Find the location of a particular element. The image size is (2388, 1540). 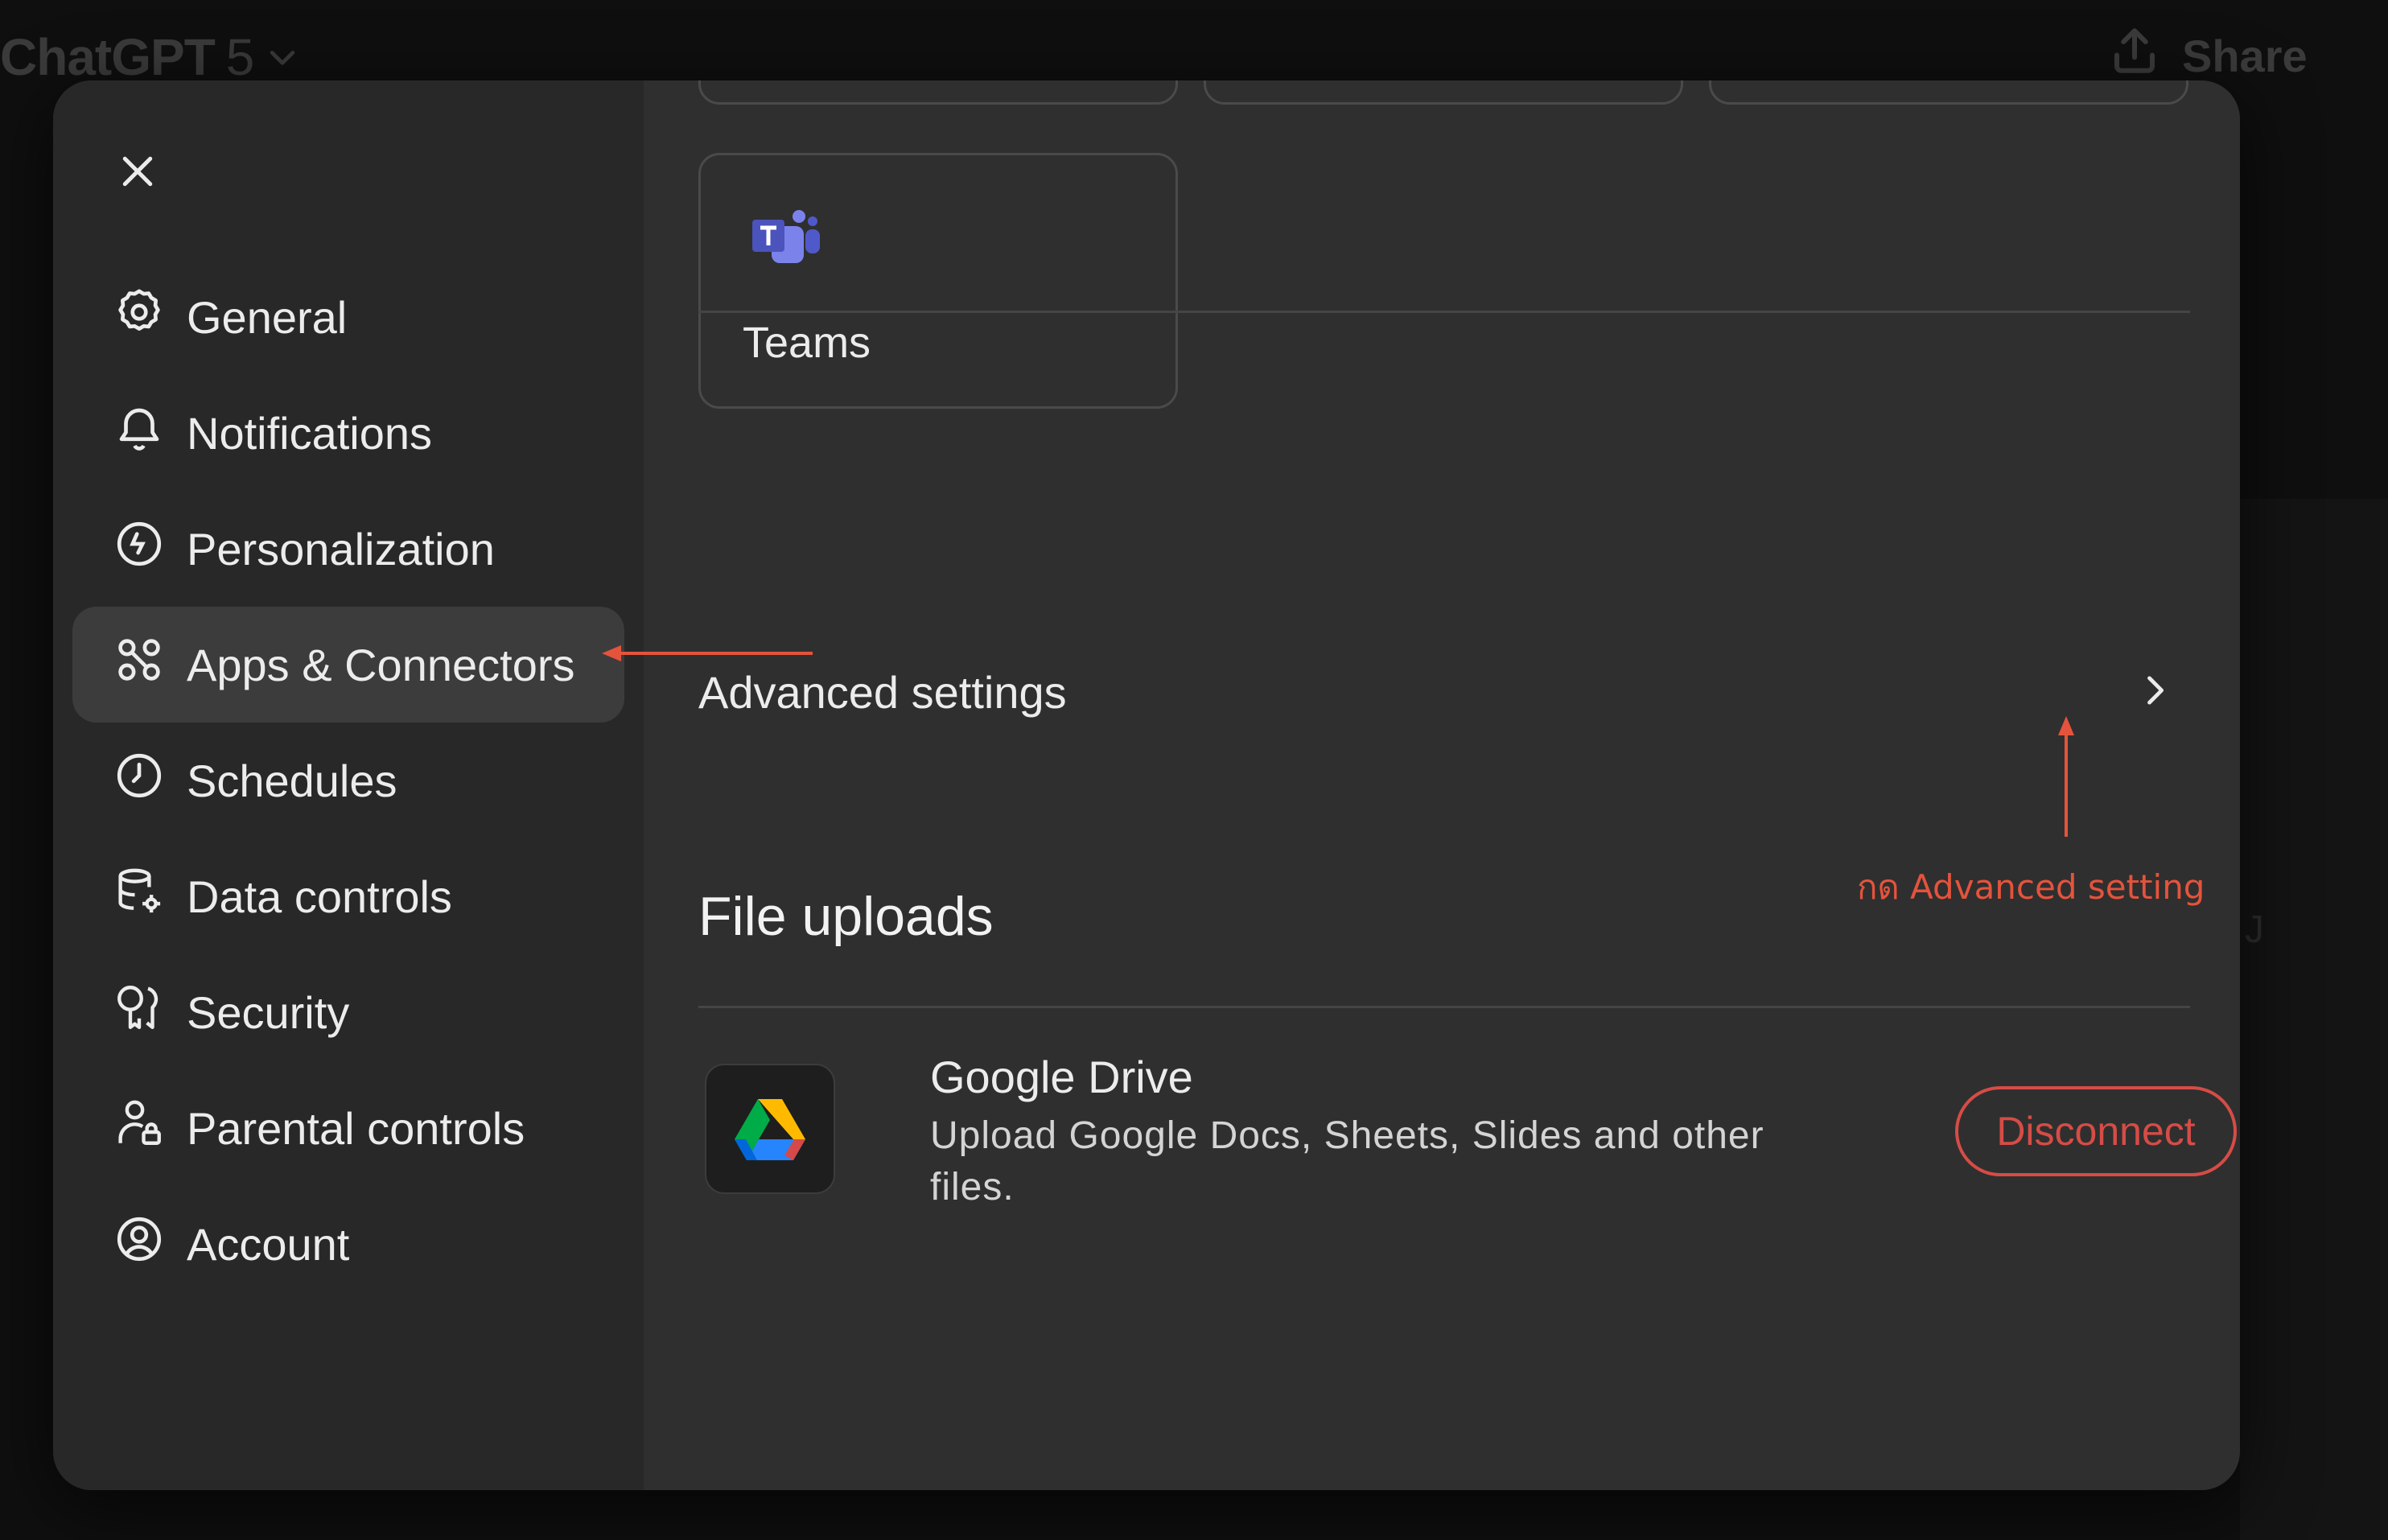

sidebar-item-general: General is located at coordinates (348, 317).